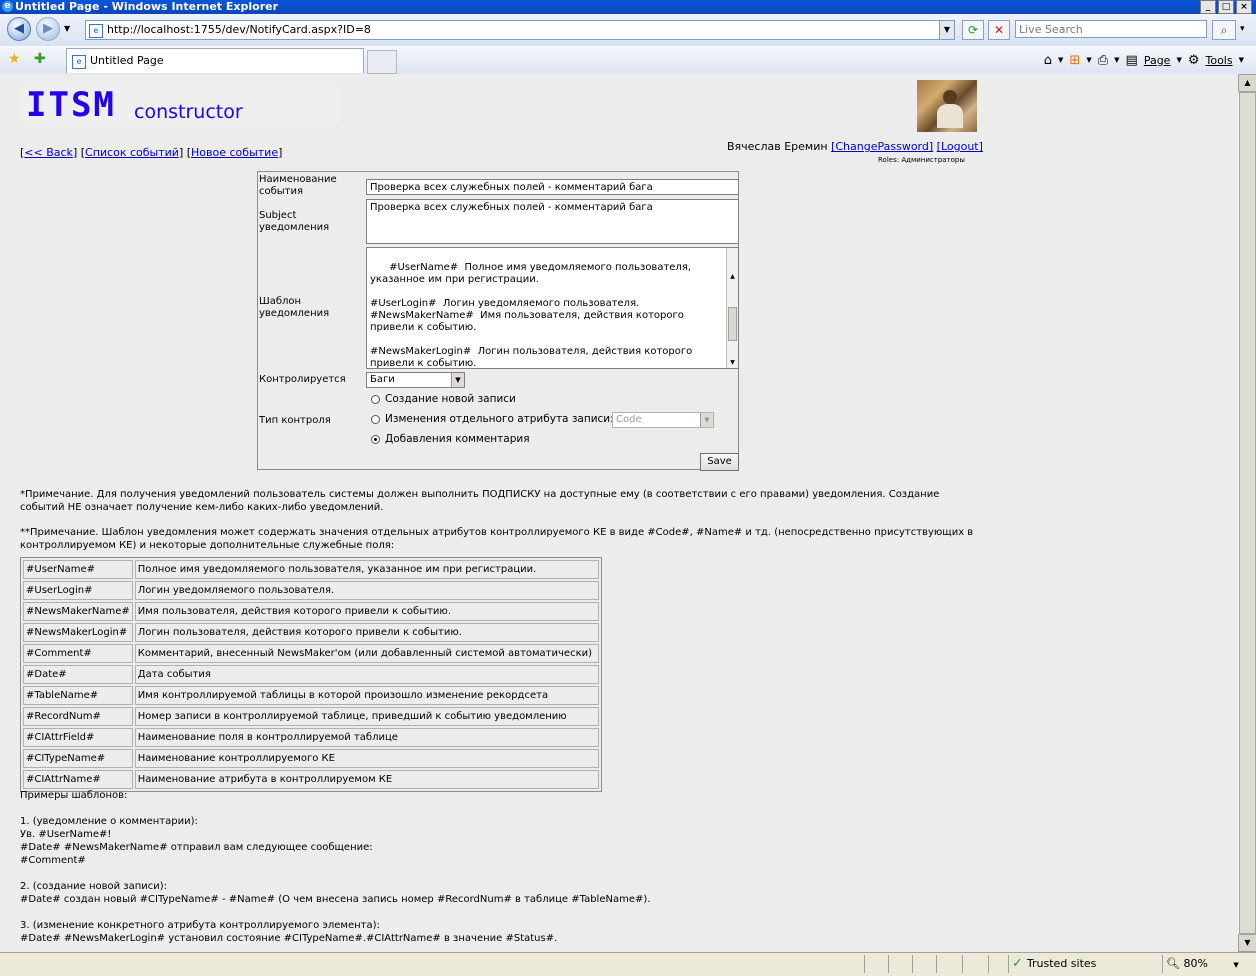 This screenshot has width=1256, height=976. What do you see at coordinates (719, 462) in the screenshot?
I see `save-button: Save` at bounding box center [719, 462].